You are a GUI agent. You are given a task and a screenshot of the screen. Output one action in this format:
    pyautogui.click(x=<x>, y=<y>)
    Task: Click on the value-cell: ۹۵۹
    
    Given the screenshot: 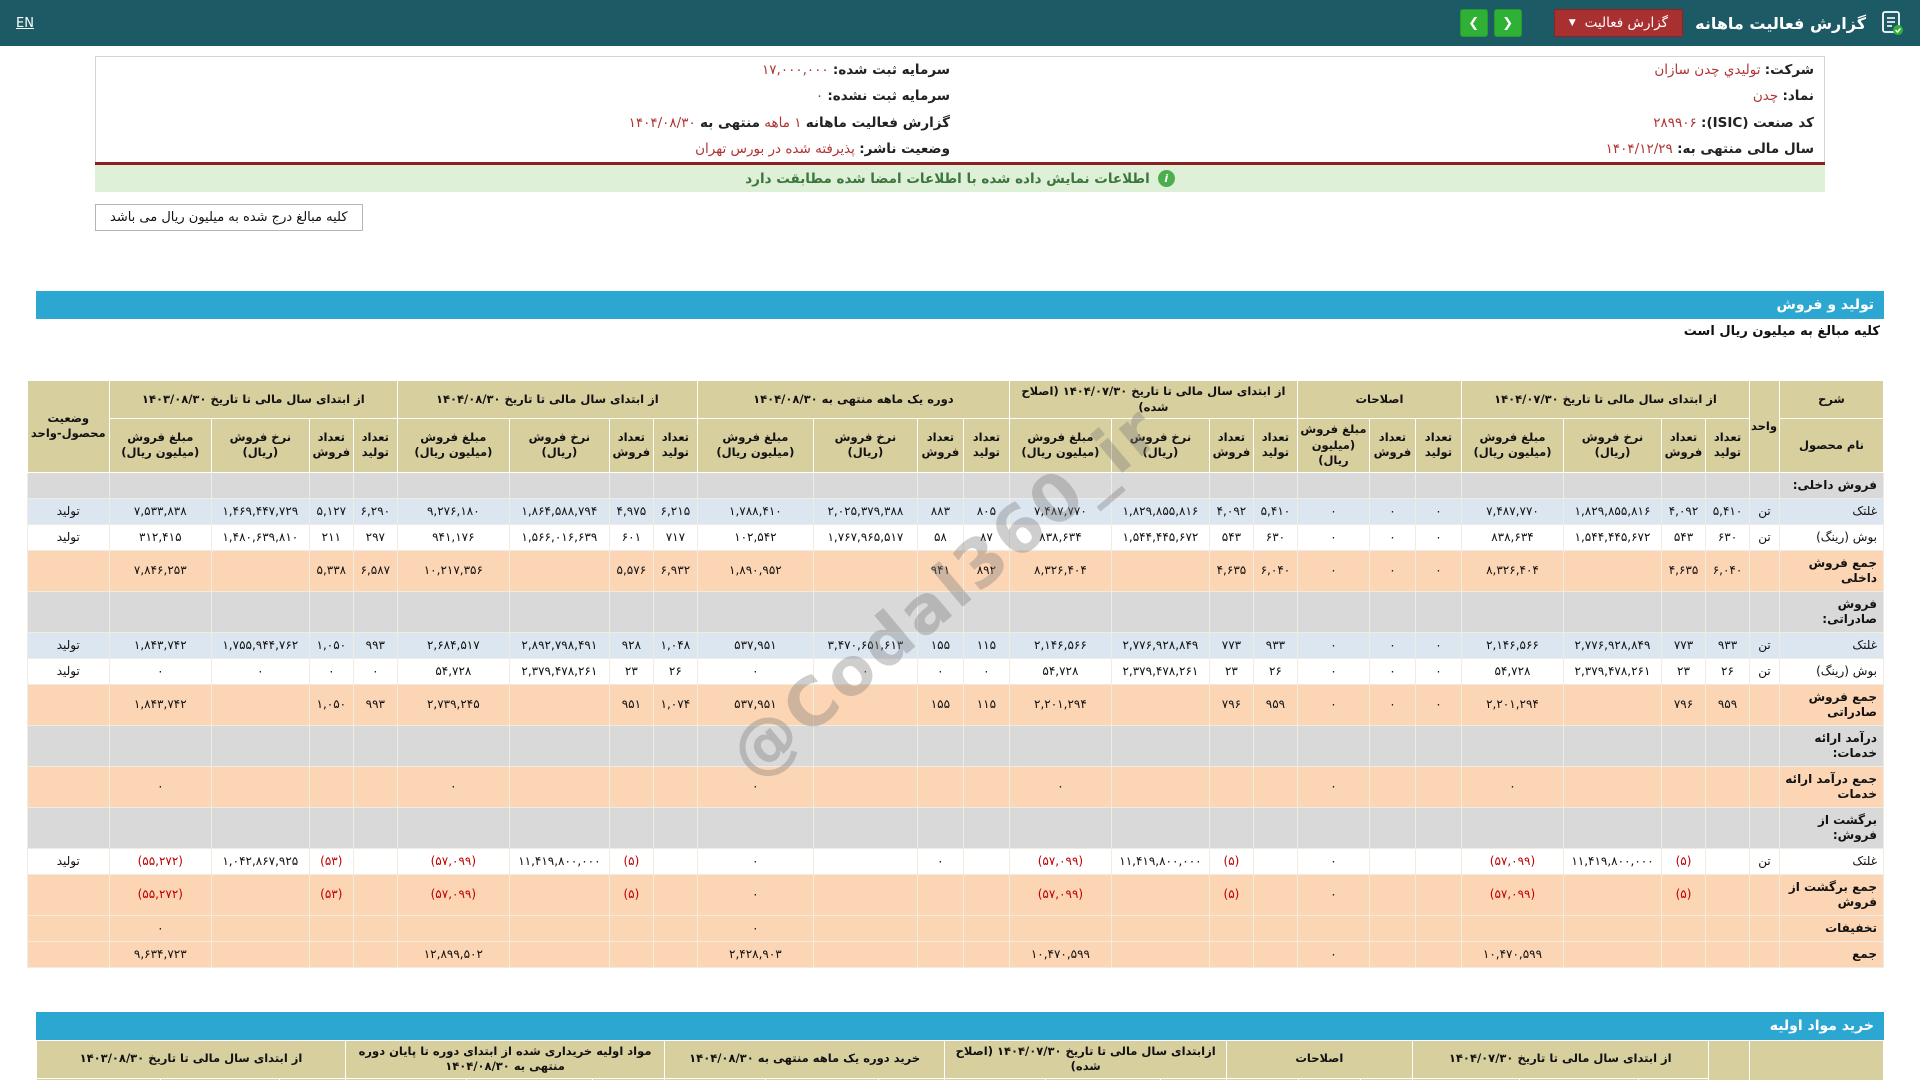 What is the action you would take?
    pyautogui.click(x=1275, y=704)
    